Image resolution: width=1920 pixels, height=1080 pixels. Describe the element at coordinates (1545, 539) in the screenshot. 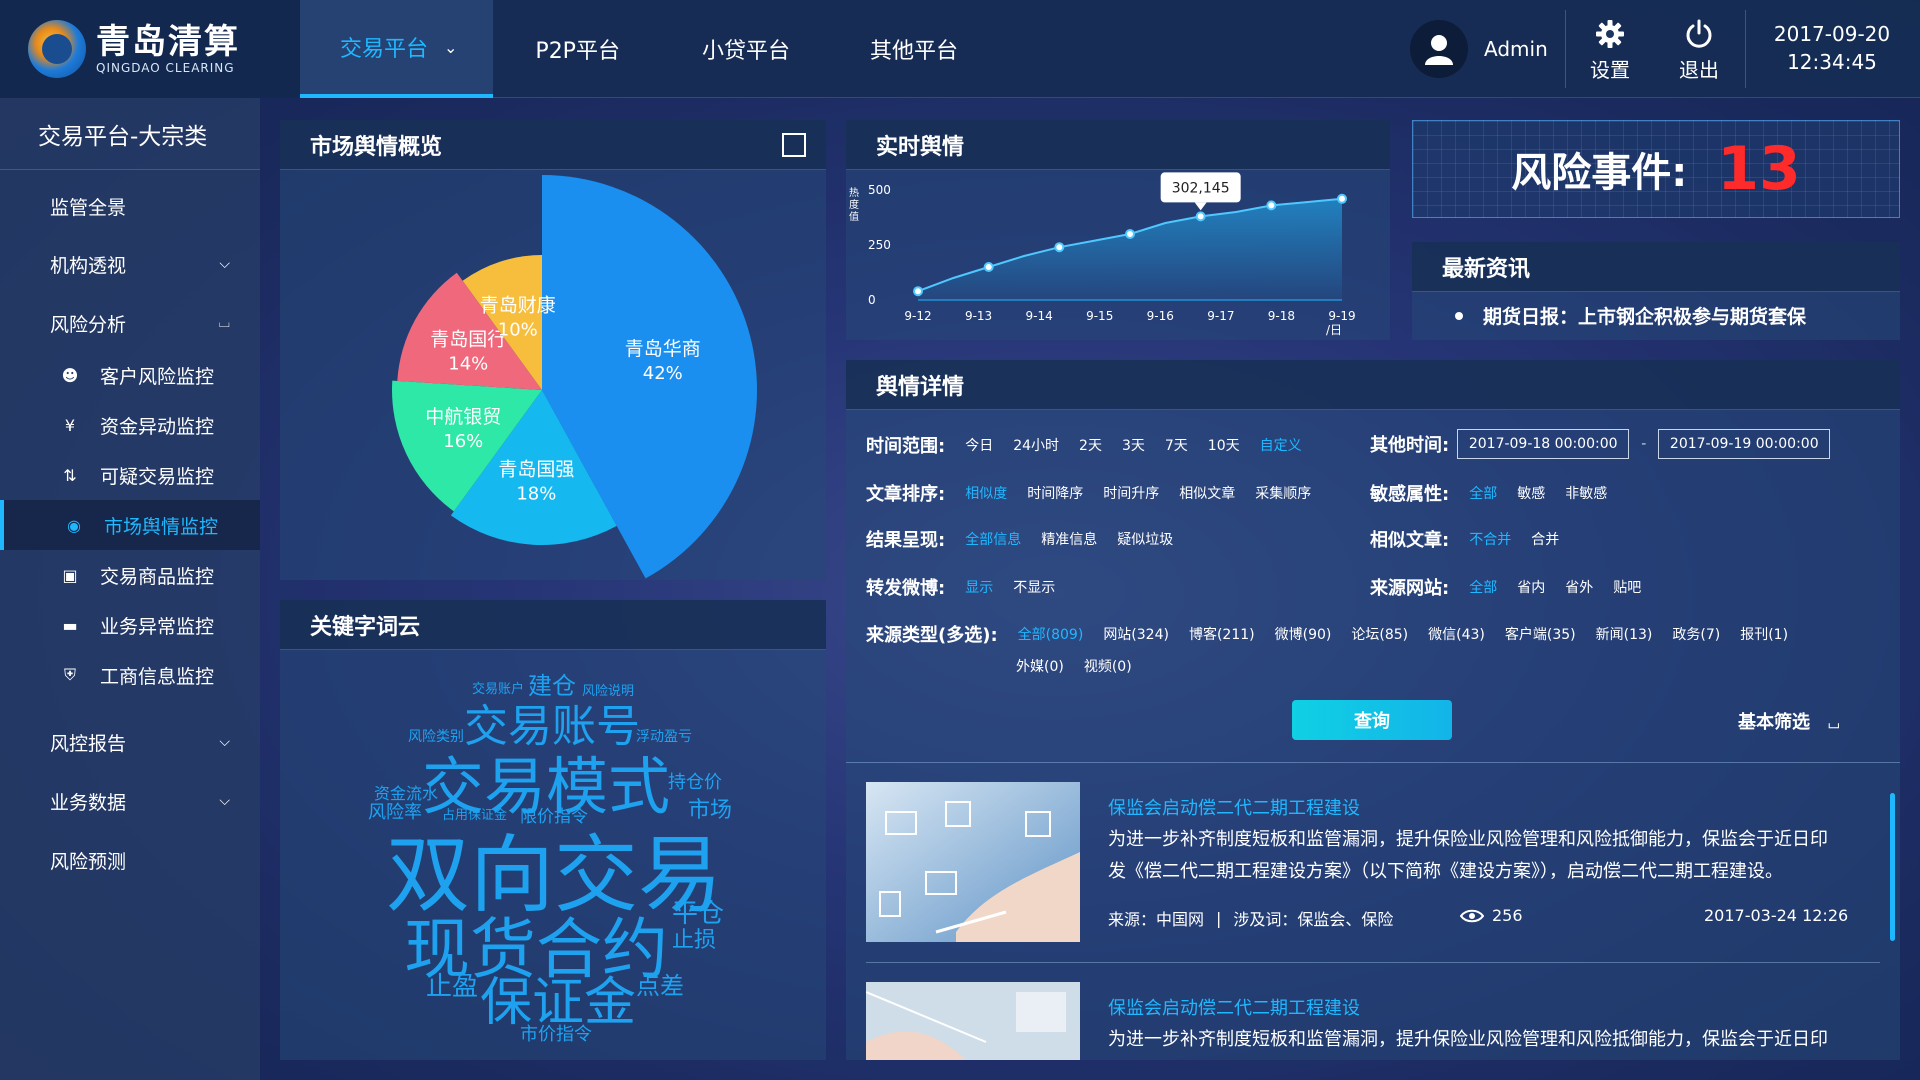

I see `filter-option: 合并` at that location.